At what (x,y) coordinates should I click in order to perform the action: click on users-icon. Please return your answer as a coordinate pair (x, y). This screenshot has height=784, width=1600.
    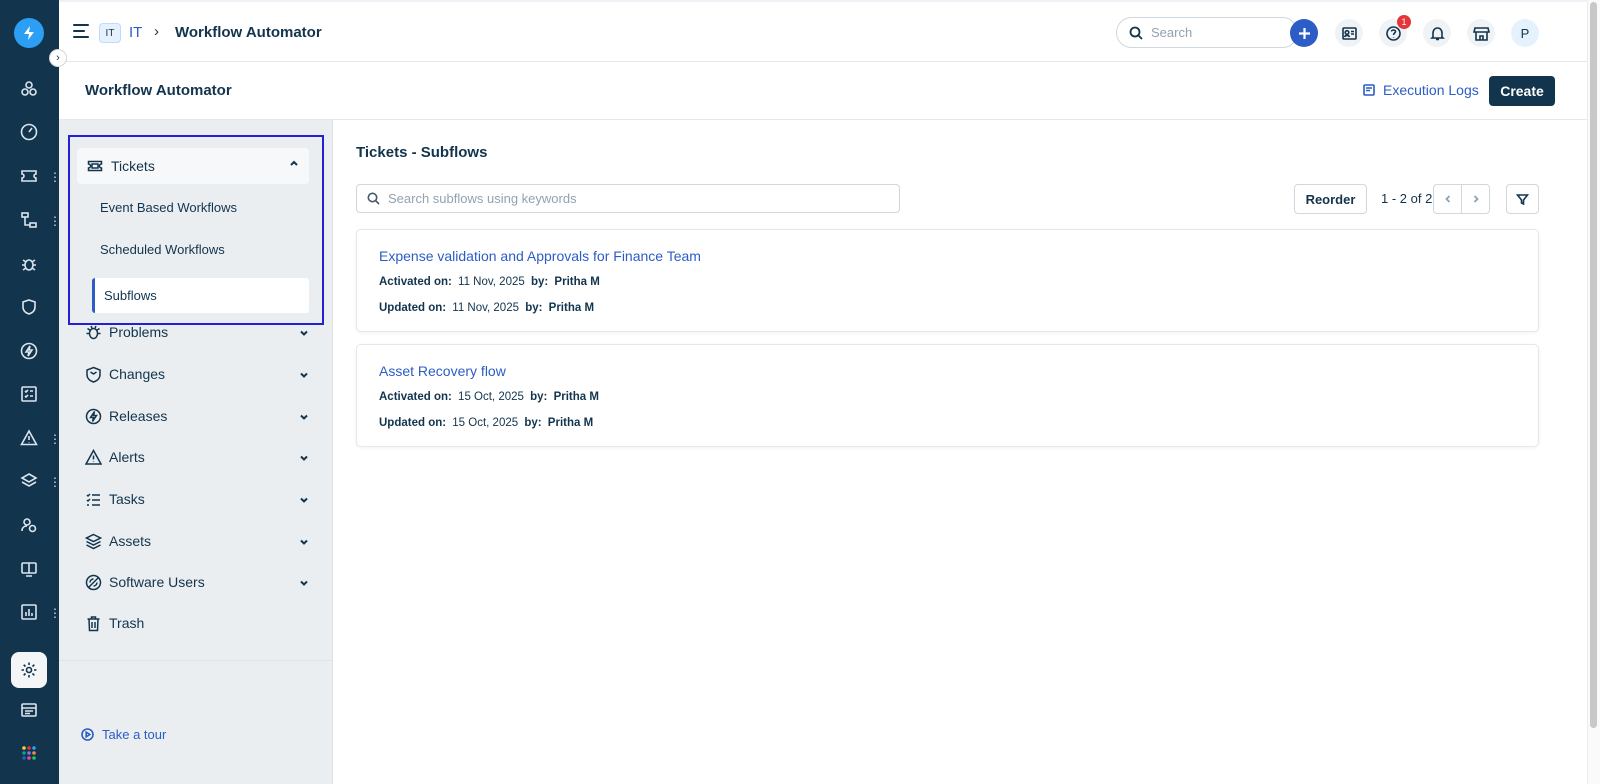
    Looking at the image, I should click on (29, 525).